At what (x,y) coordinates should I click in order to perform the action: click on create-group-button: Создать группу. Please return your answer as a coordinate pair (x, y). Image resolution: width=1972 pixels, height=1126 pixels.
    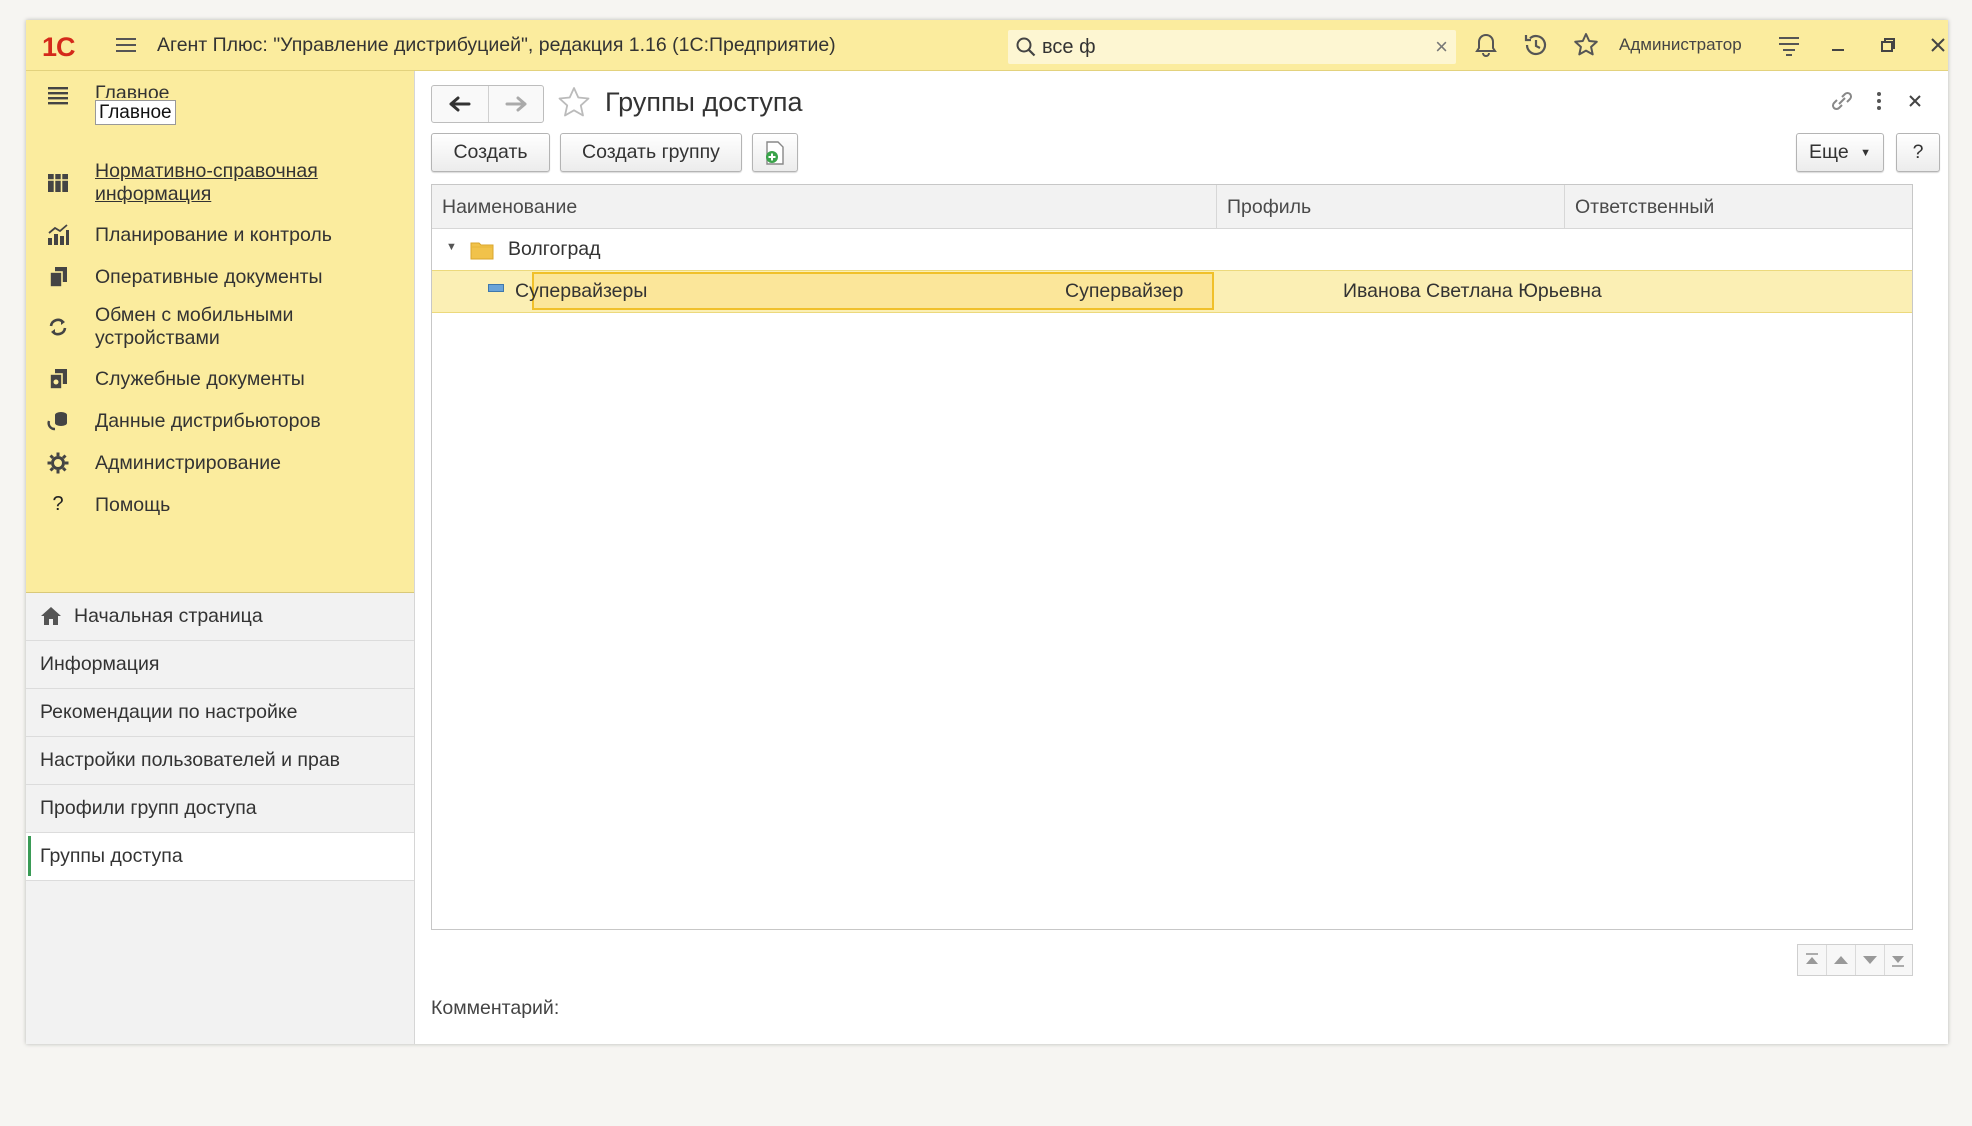
    Looking at the image, I should click on (651, 152).